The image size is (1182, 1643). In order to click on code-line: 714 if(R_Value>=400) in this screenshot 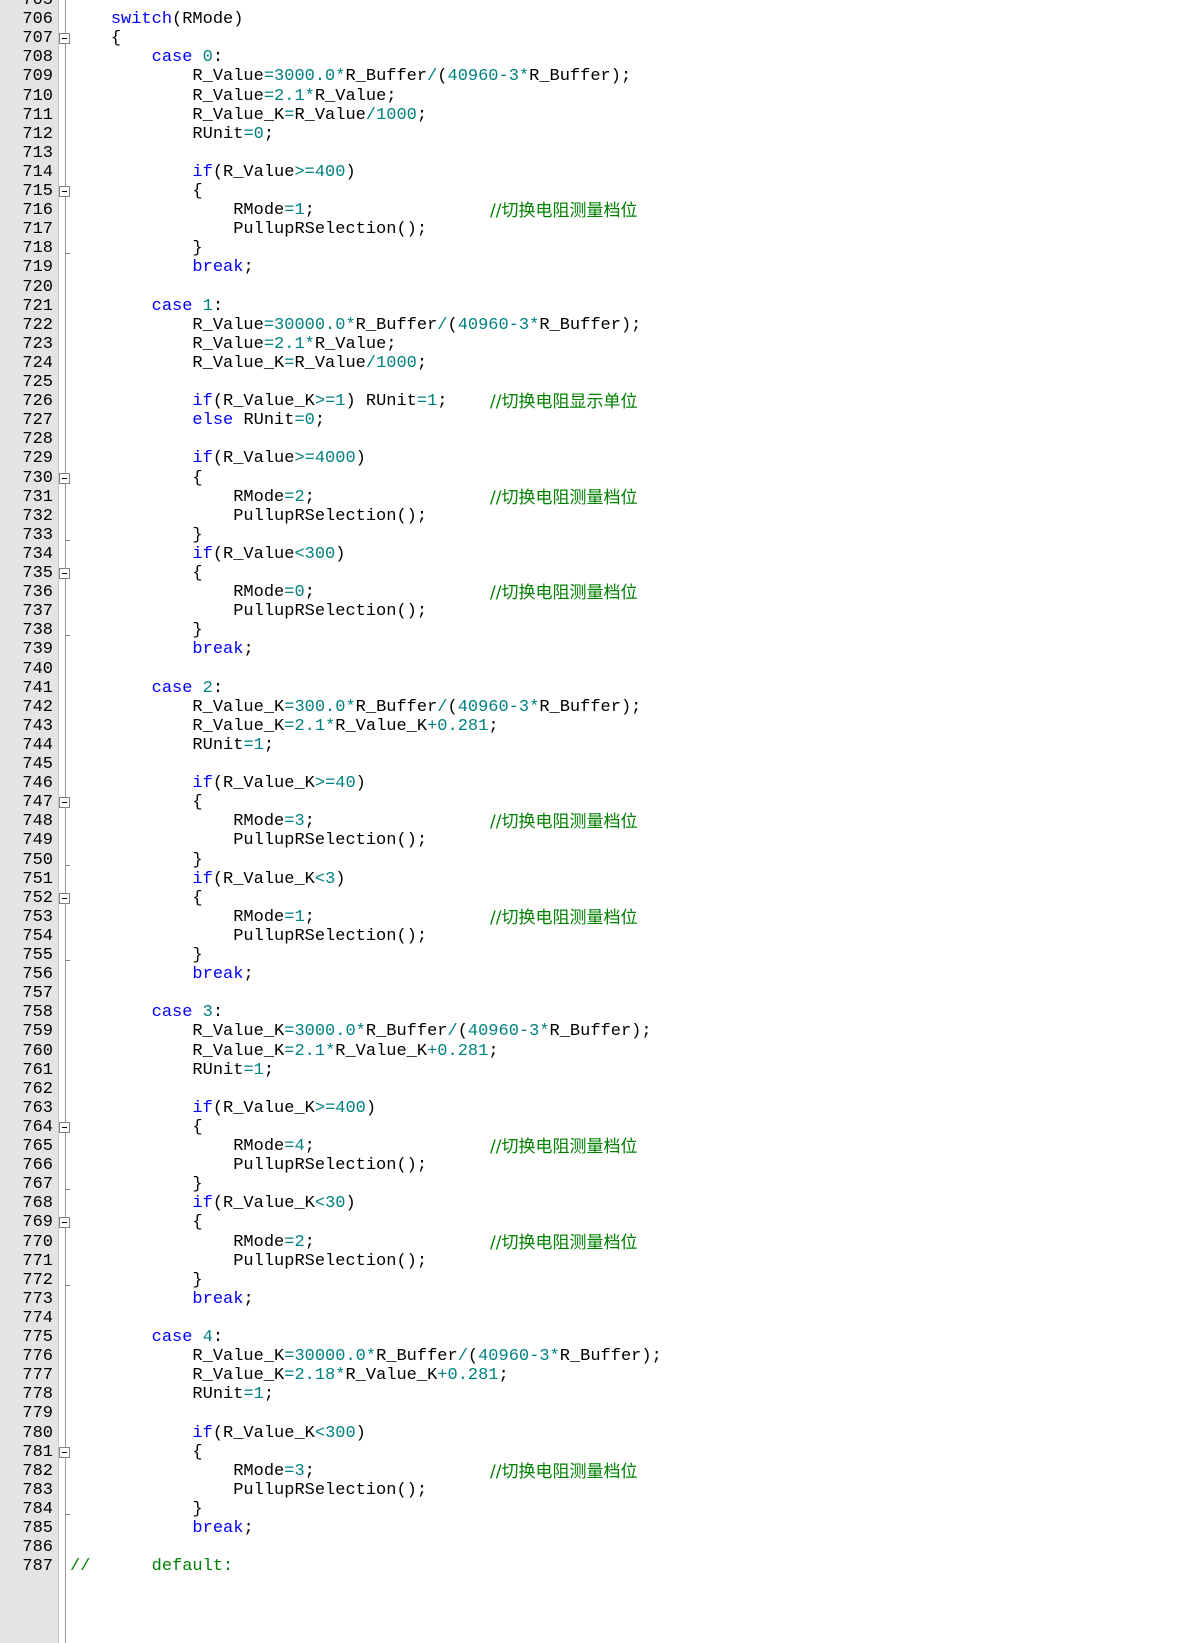, I will do `click(591, 173)`.